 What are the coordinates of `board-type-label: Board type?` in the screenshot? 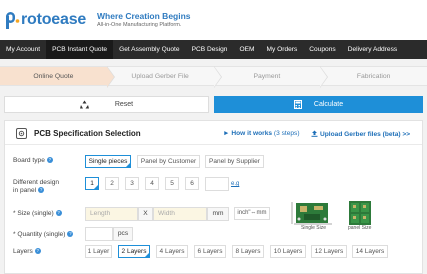 It's located at (33, 160).